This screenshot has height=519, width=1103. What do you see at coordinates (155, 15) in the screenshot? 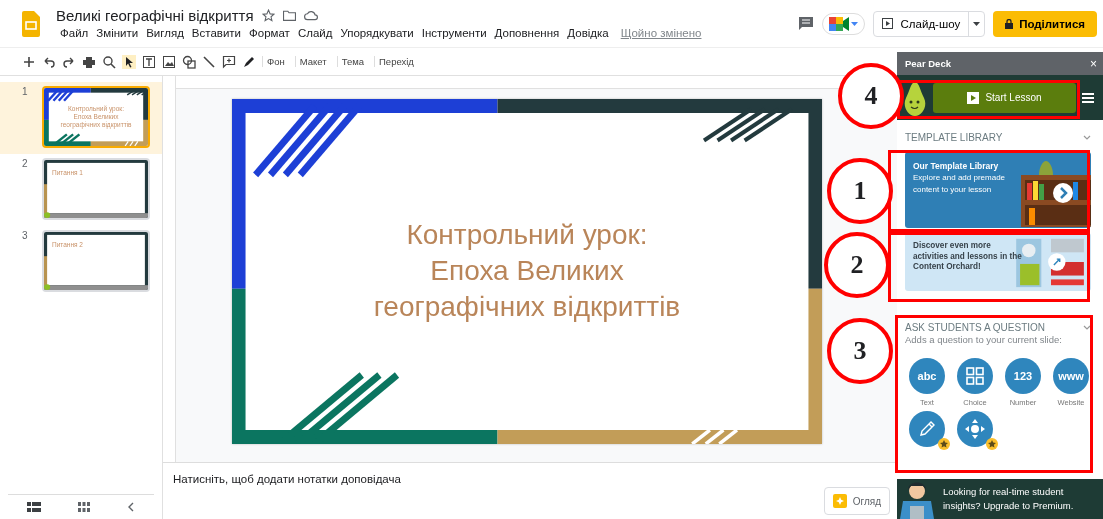
I see `document-title: Великі географічні відкриття` at bounding box center [155, 15].